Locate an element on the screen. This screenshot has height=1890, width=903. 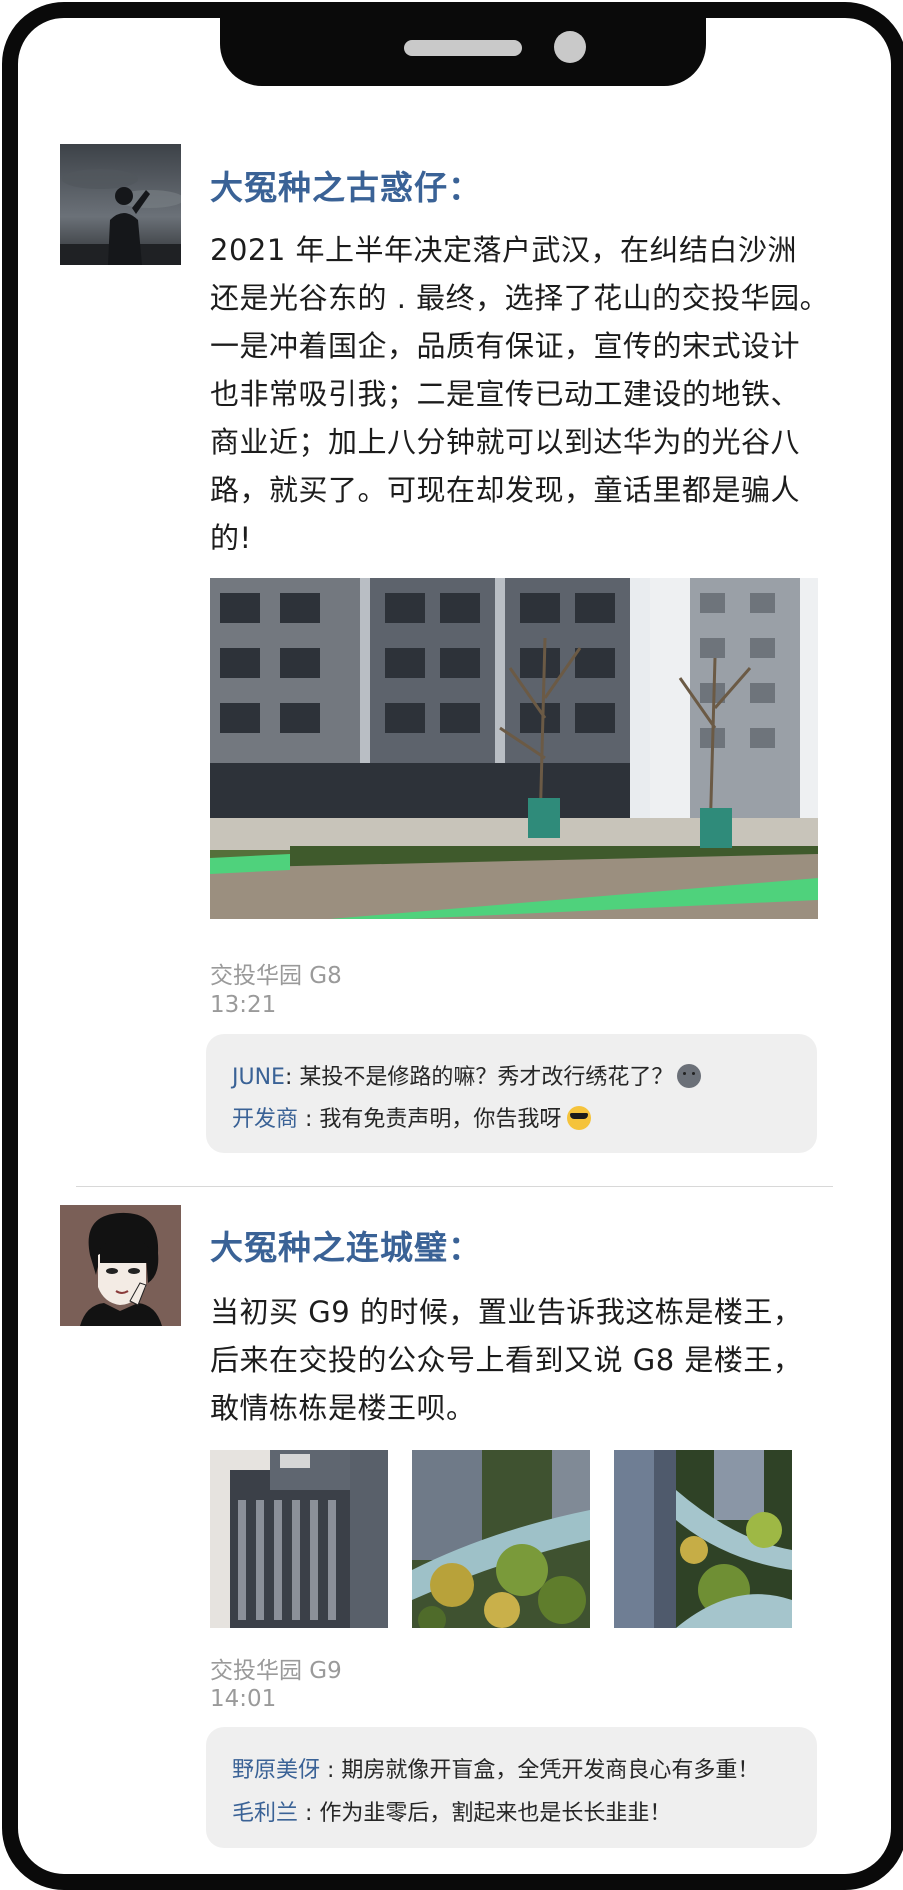
comment-text: 期房就像开盲盒，全凭开发商良心有多重！ is located at coordinates (550, 1770).